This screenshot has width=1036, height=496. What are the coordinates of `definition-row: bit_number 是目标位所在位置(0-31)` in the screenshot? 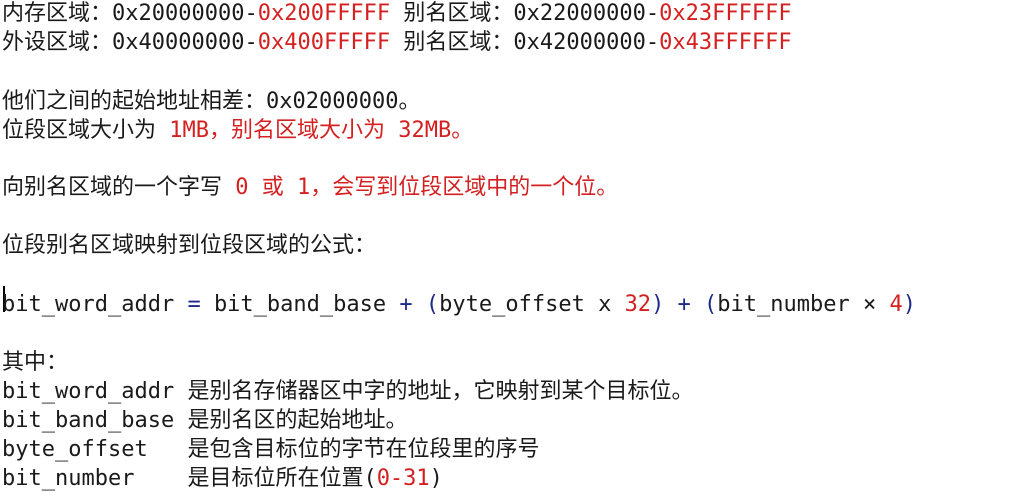 It's located at (222, 479).